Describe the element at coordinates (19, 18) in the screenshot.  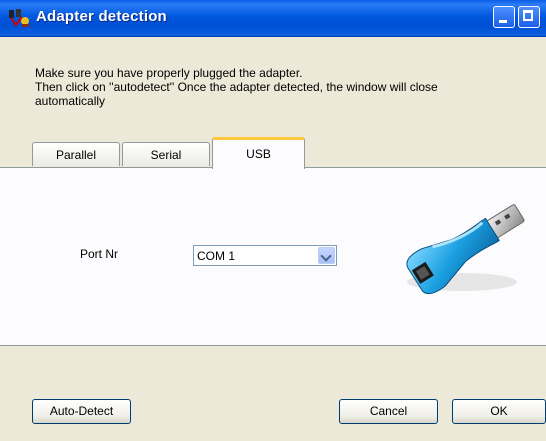
I see `adapter-plug-icon` at that location.